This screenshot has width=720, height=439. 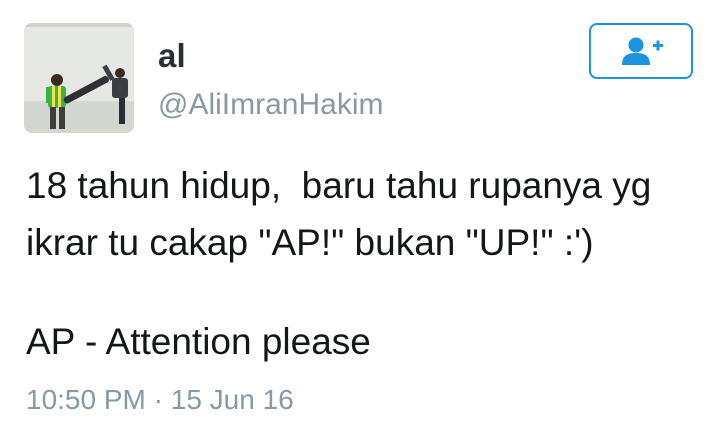 What do you see at coordinates (339, 185) in the screenshot?
I see `tweet-text-line-1: 18 tahun hidup, baru tahu rupanya yg` at bounding box center [339, 185].